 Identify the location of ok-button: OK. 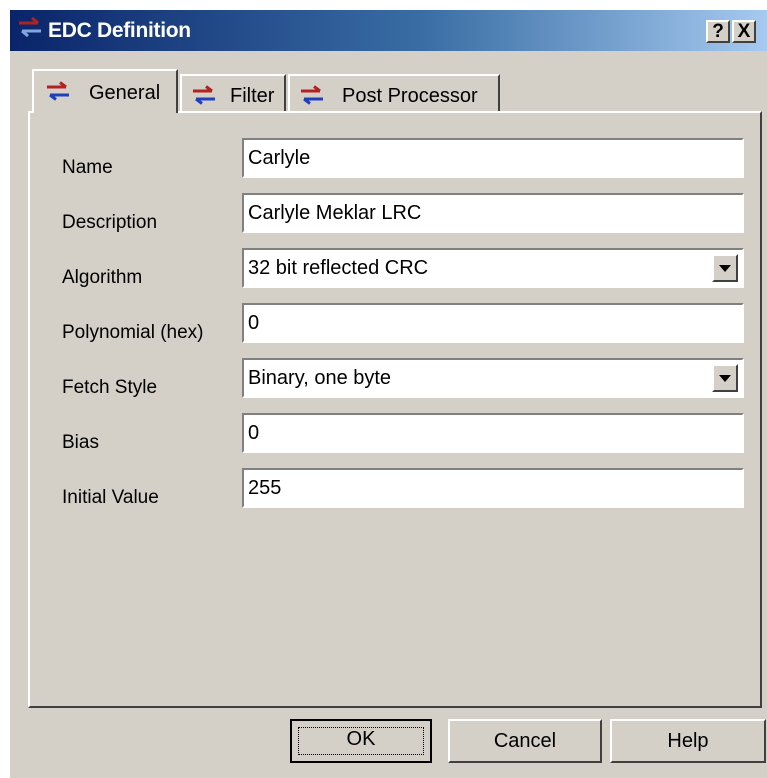
(361, 741).